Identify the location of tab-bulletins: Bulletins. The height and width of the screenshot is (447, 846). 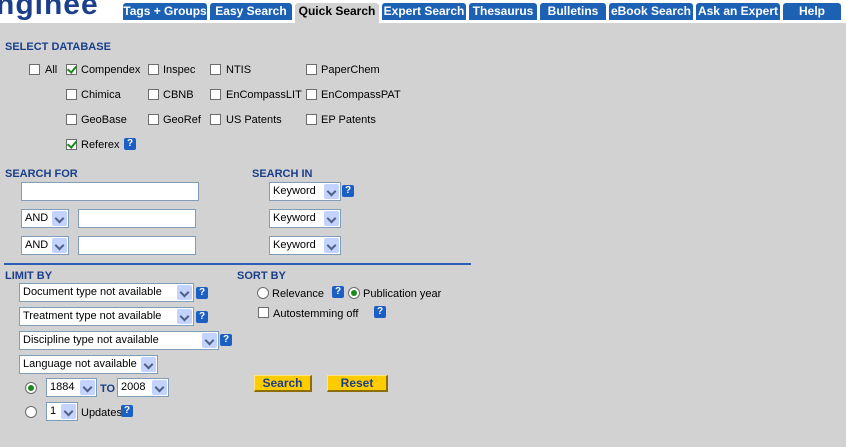
(573, 11).